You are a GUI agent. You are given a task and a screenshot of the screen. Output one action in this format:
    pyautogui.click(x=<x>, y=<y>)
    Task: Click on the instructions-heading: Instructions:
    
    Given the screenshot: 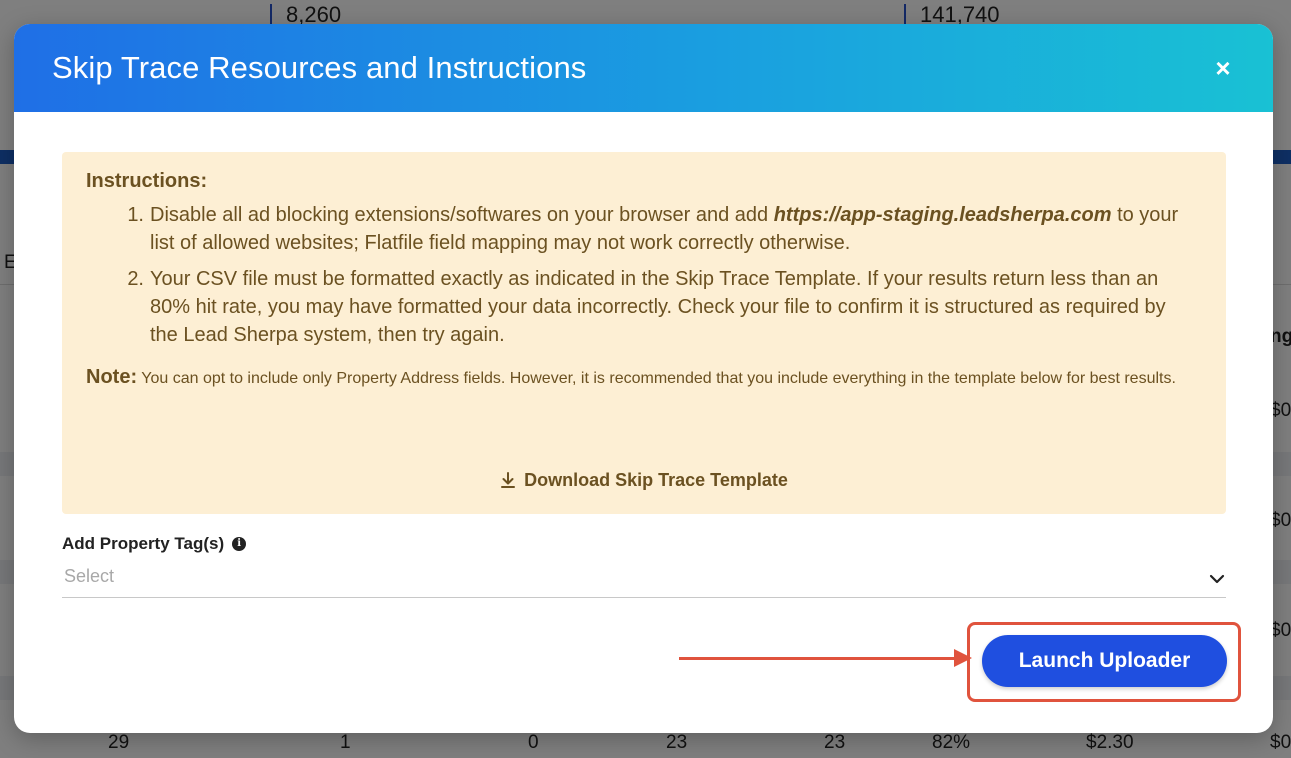 What is the action you would take?
    pyautogui.click(x=147, y=181)
    